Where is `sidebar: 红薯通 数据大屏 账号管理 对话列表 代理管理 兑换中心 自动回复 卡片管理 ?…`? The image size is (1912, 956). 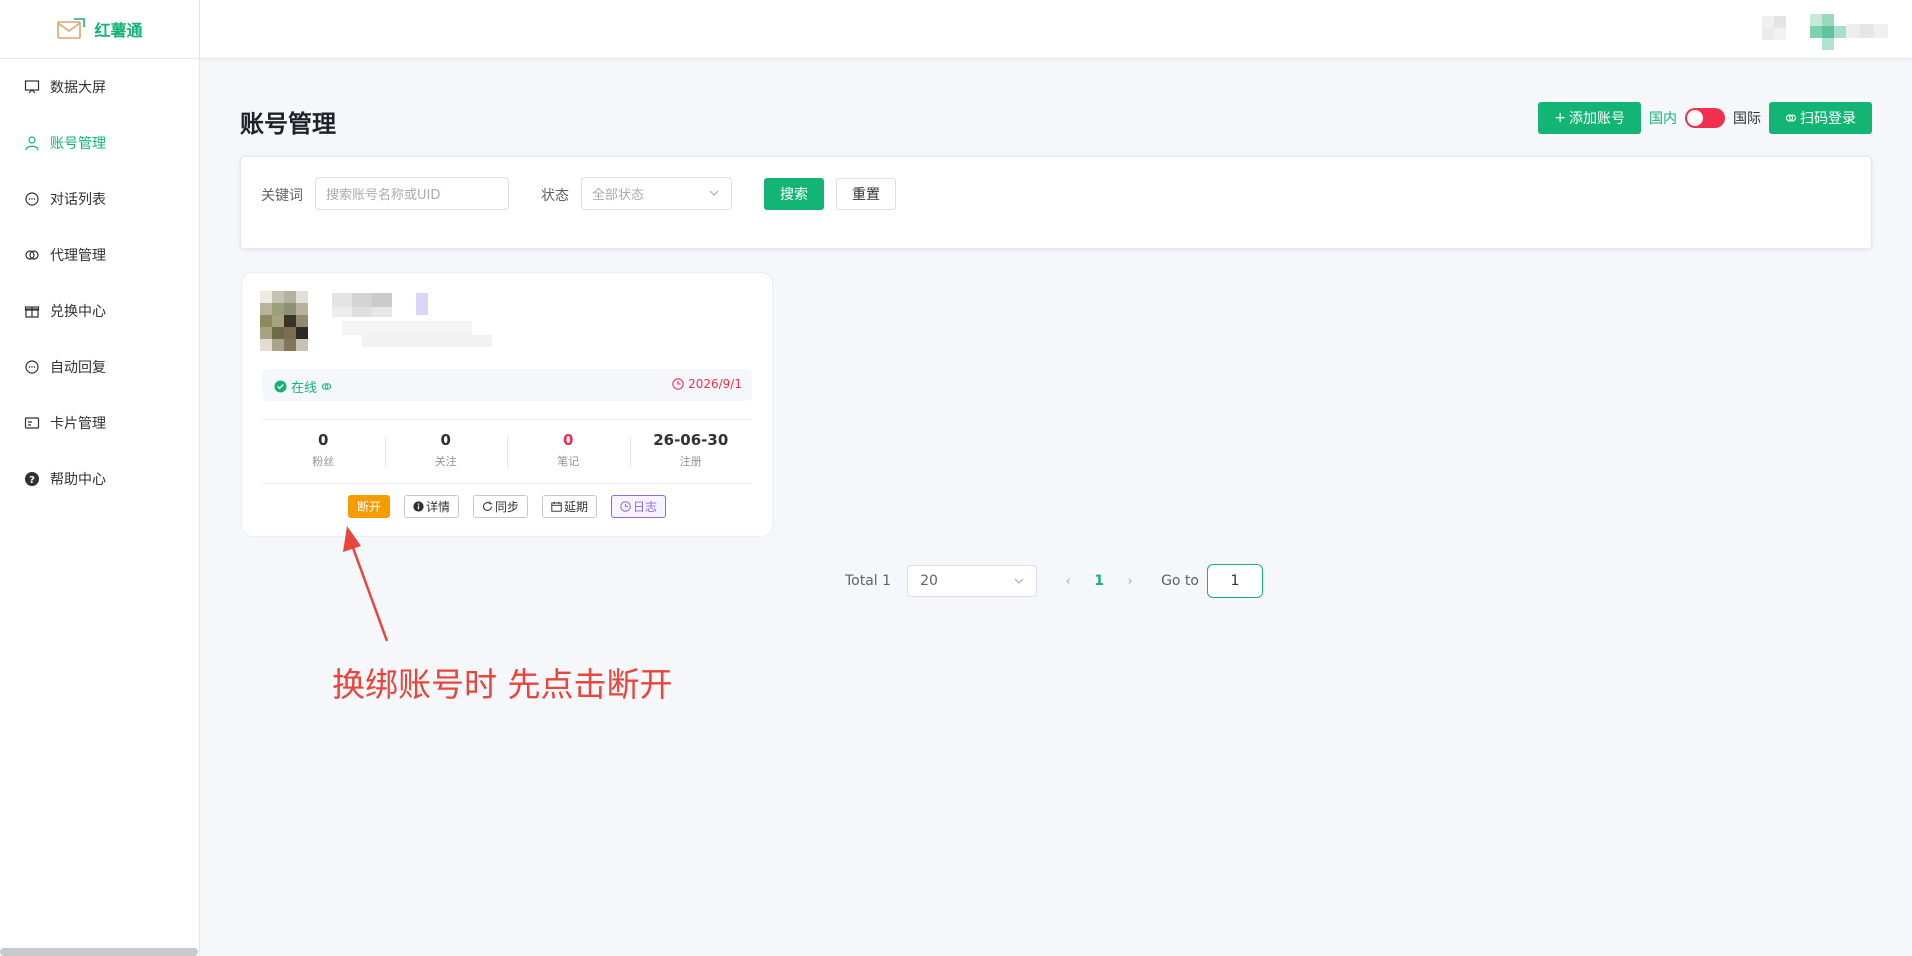 sidebar: 红薯通 数据大屏 账号管理 对话列表 代理管理 兑换中心 自动回复 卡片管理 ?… is located at coordinates (100, 478).